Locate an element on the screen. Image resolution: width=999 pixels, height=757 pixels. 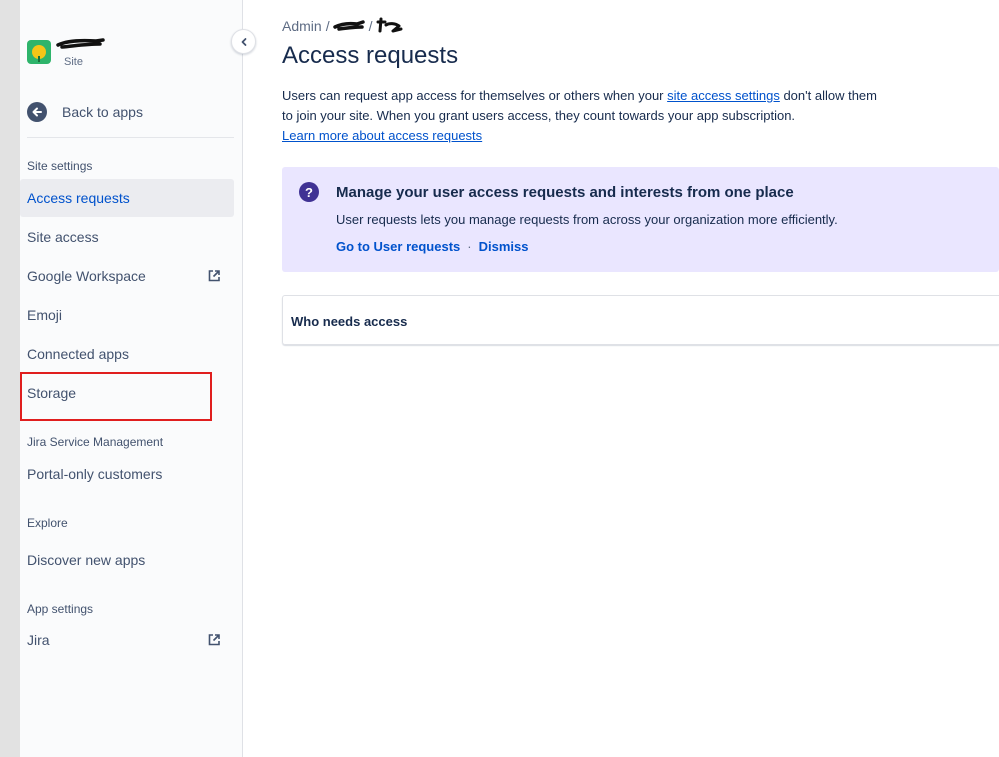
collapse-sidebar-button is located at coordinates (243, 41).